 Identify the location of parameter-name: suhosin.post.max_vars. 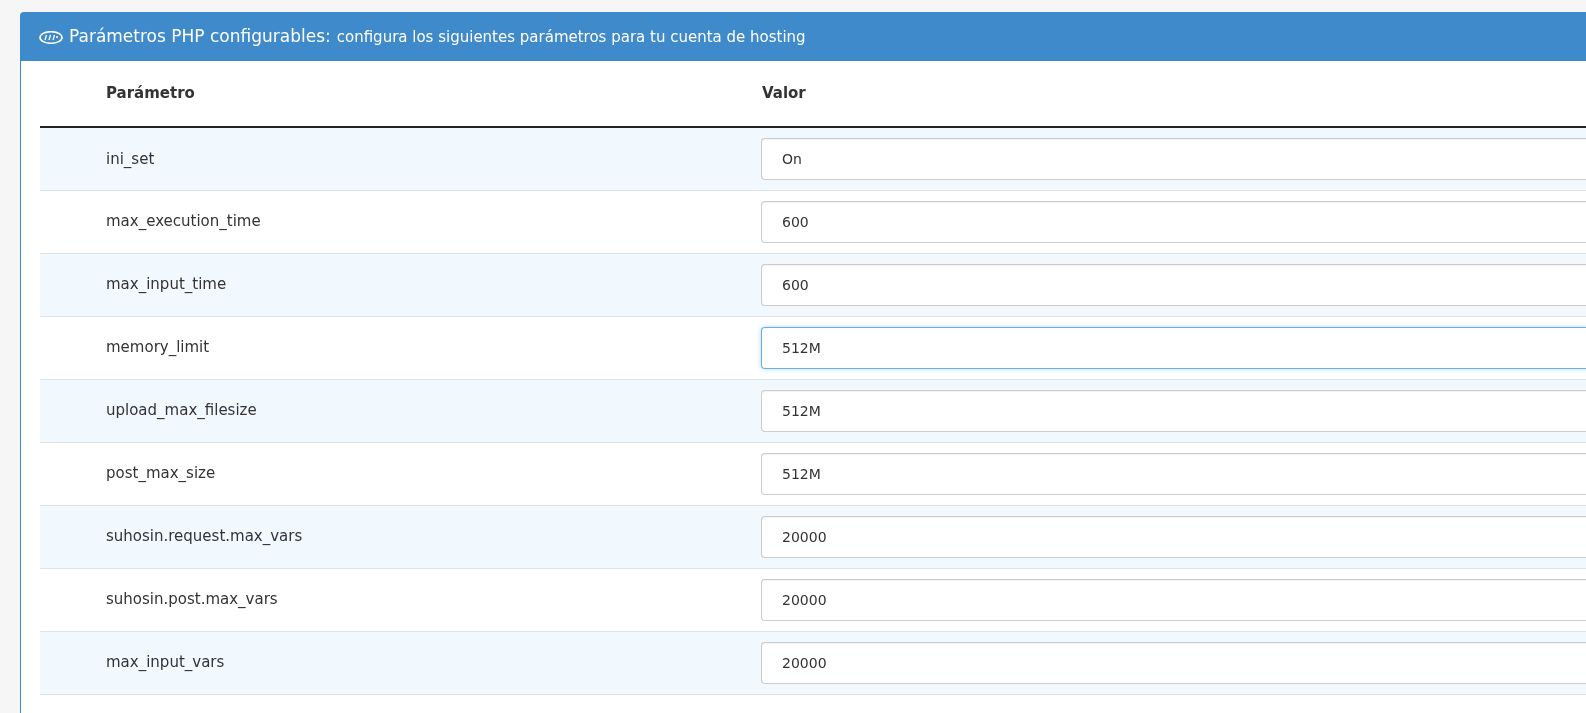
(192, 599).